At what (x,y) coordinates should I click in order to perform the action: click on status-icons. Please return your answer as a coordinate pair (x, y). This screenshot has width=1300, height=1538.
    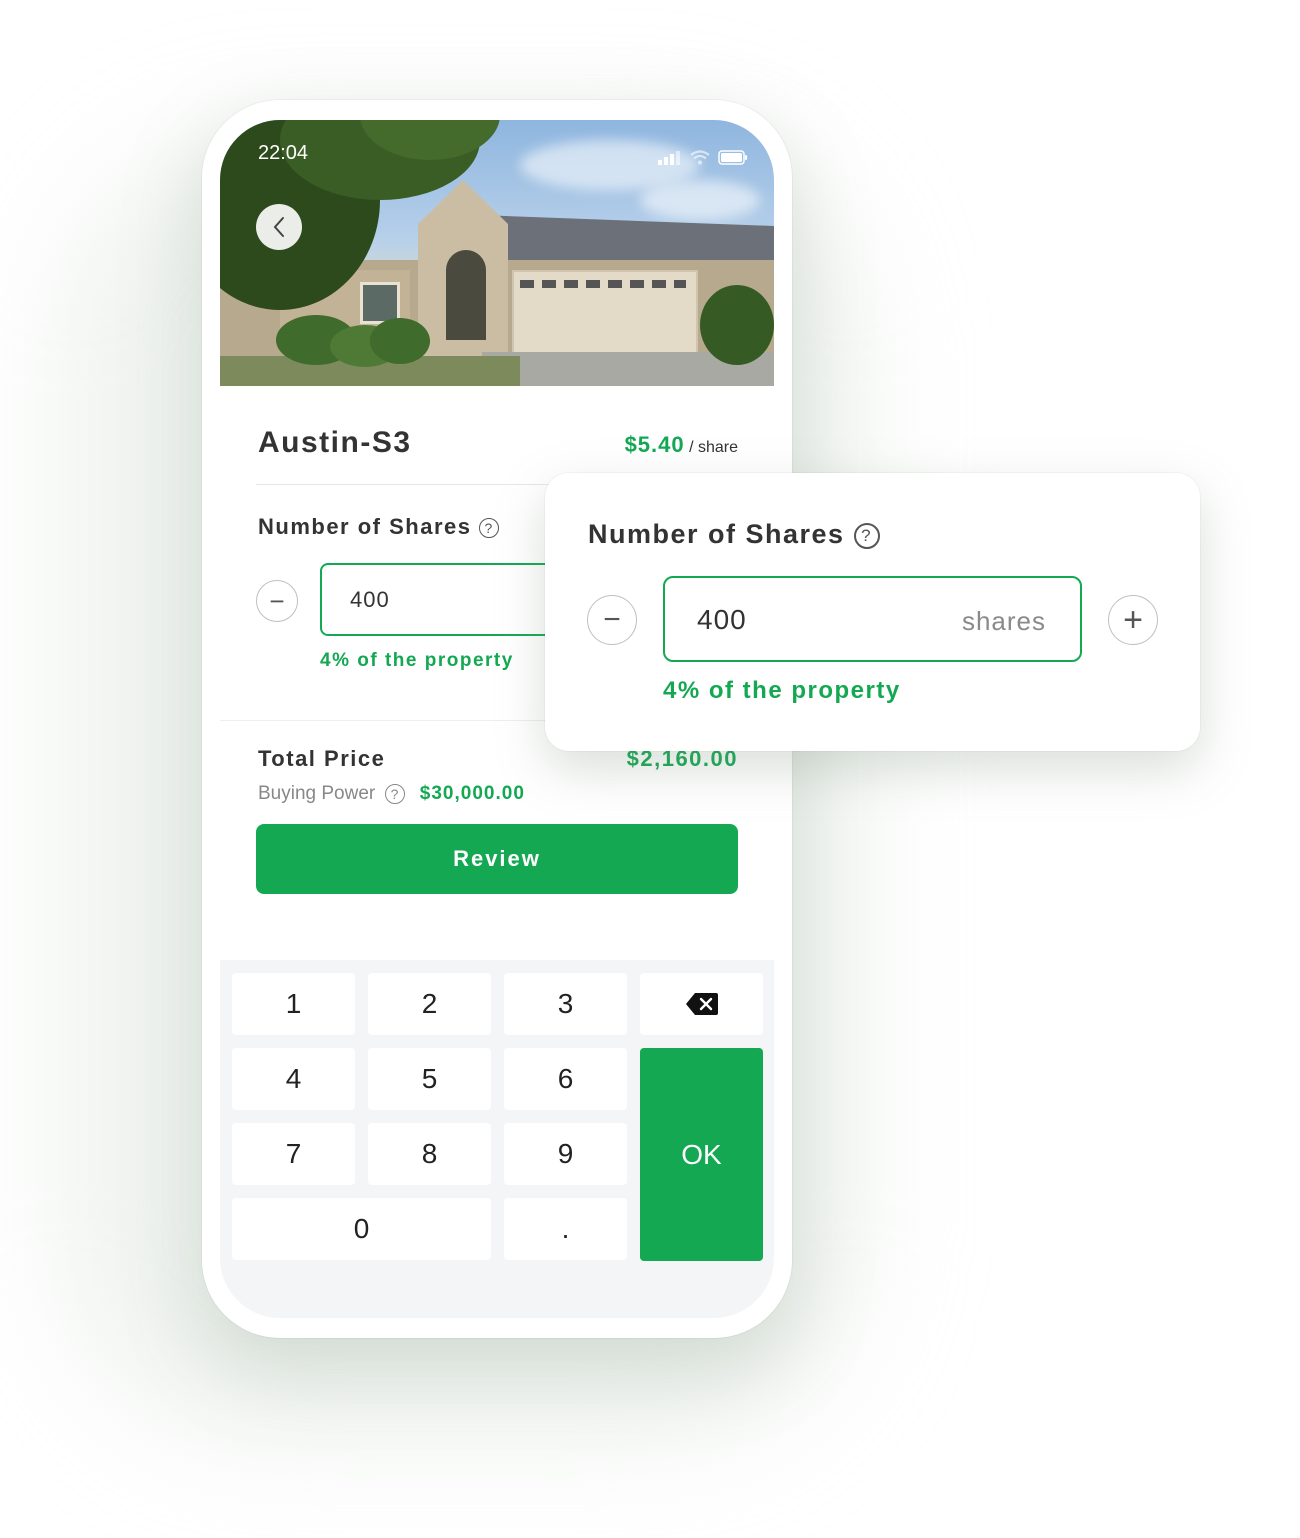
    Looking at the image, I should click on (703, 156).